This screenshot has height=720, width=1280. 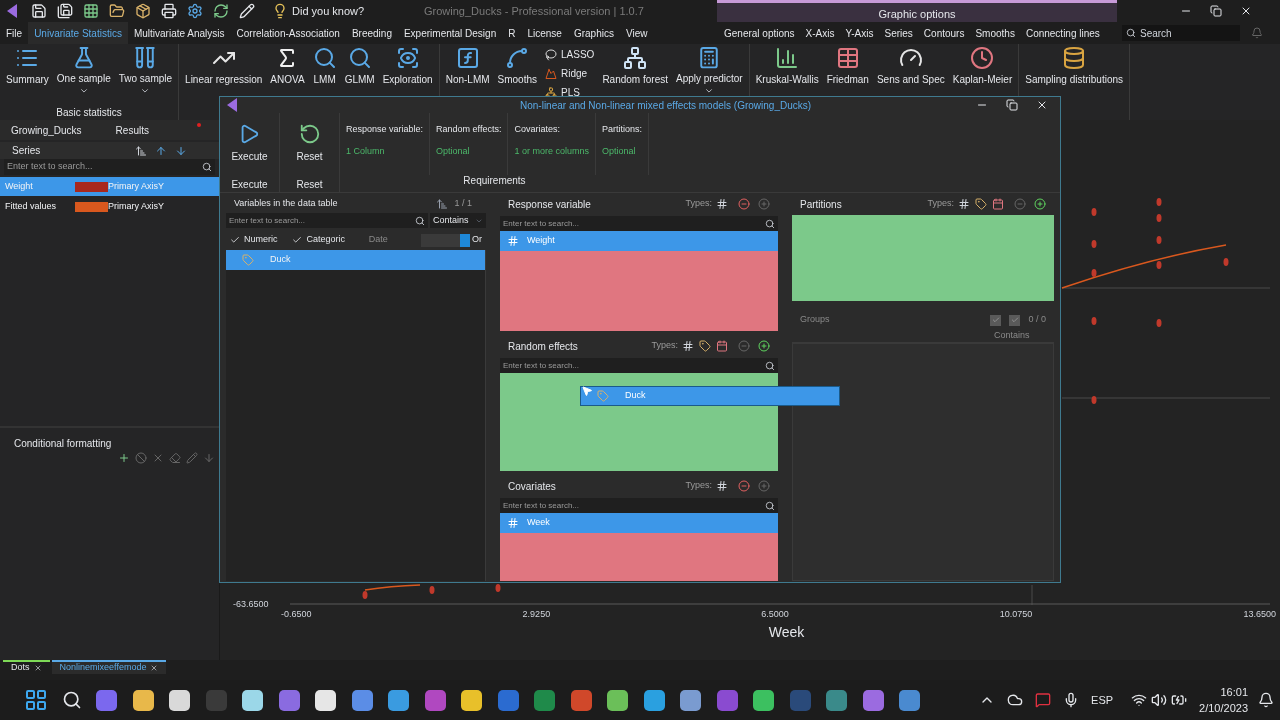 What do you see at coordinates (917, 13) in the screenshot?
I see `graphic-options-title: Graphic options` at bounding box center [917, 13].